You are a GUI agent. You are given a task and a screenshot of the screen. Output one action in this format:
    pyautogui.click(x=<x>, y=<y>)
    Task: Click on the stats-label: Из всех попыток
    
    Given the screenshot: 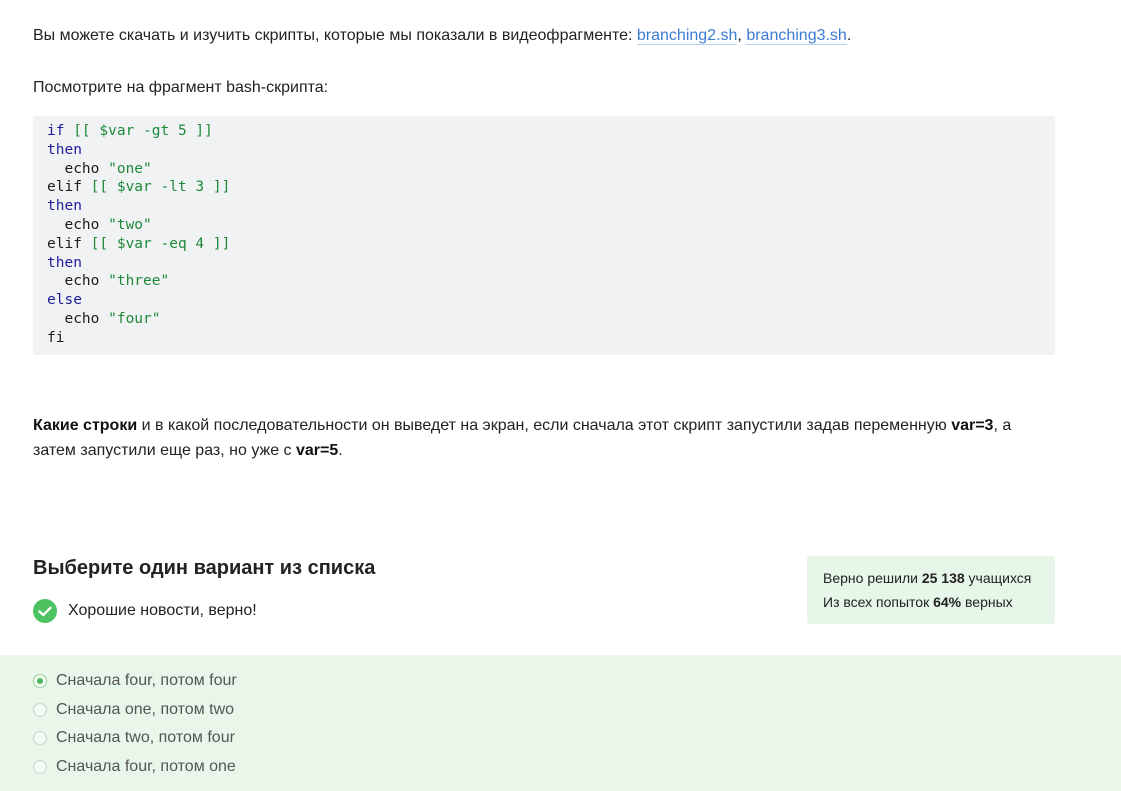 What is the action you would take?
    pyautogui.click(x=878, y=602)
    